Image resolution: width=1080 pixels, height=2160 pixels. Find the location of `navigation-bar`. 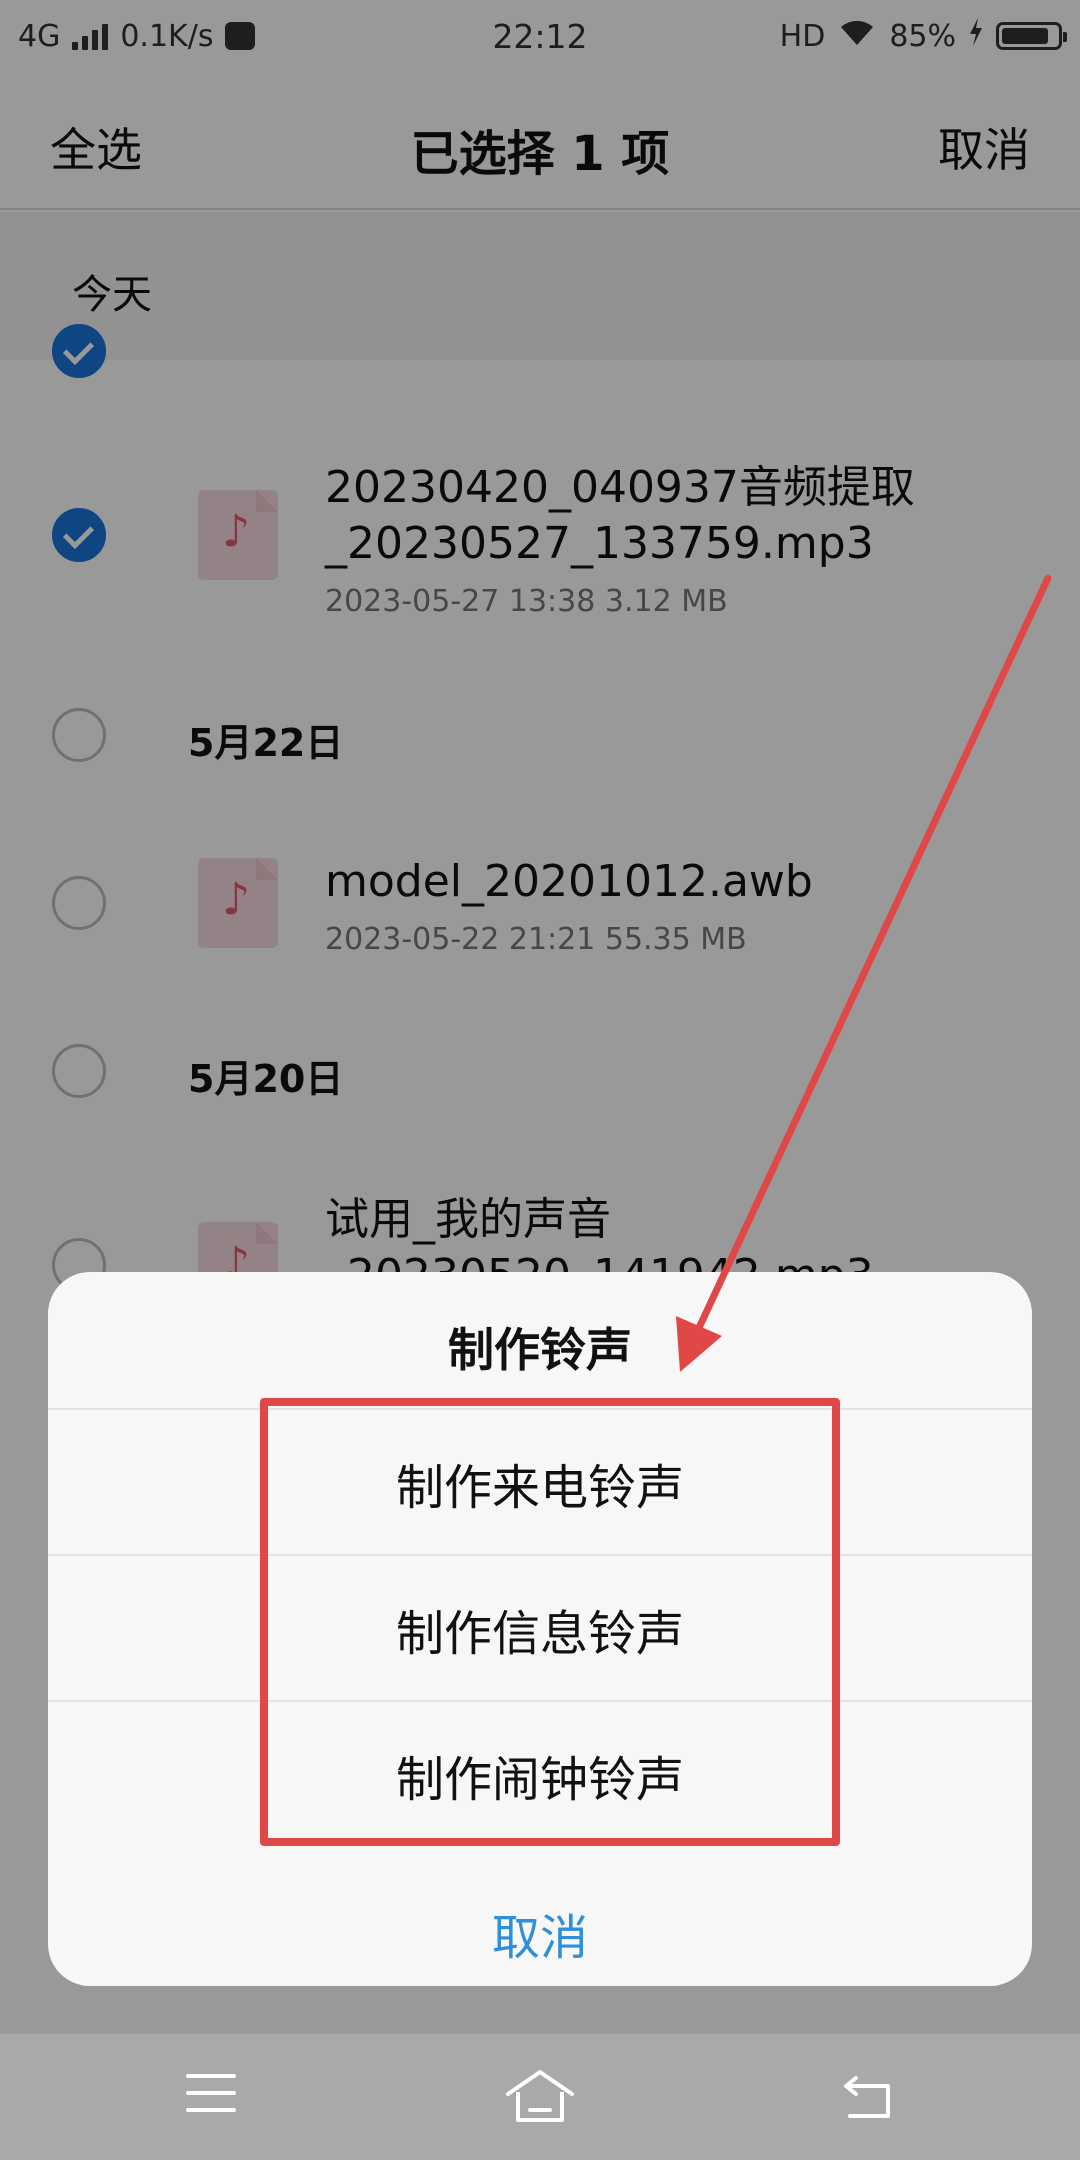

navigation-bar is located at coordinates (540, 2097).